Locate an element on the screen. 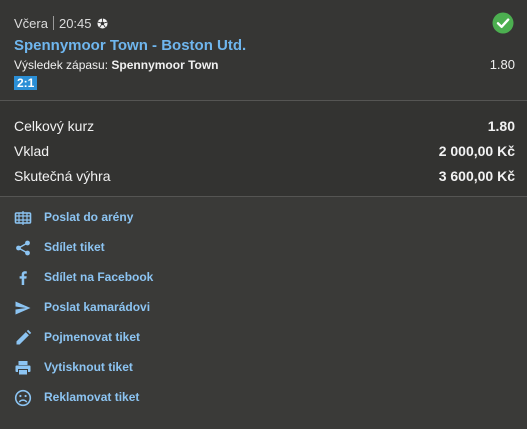 The height and width of the screenshot is (429, 527). arena-icon is located at coordinates (23, 218).